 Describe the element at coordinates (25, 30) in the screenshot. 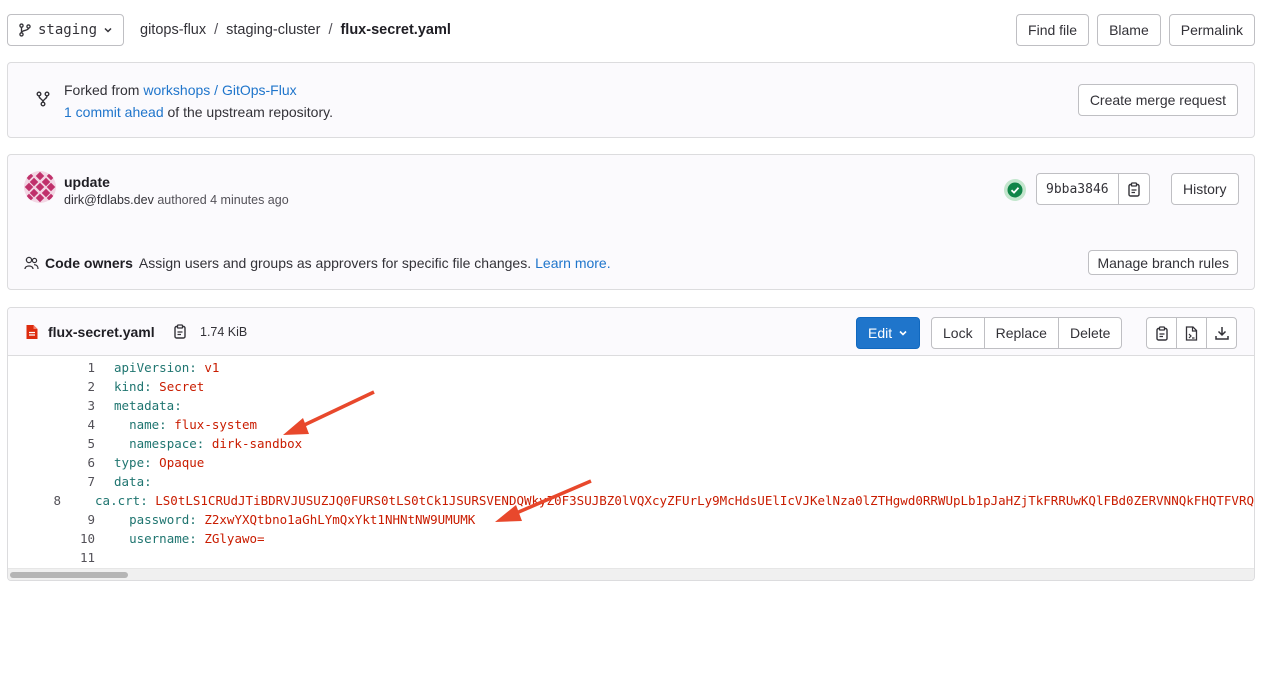

I see `branch-icon` at that location.